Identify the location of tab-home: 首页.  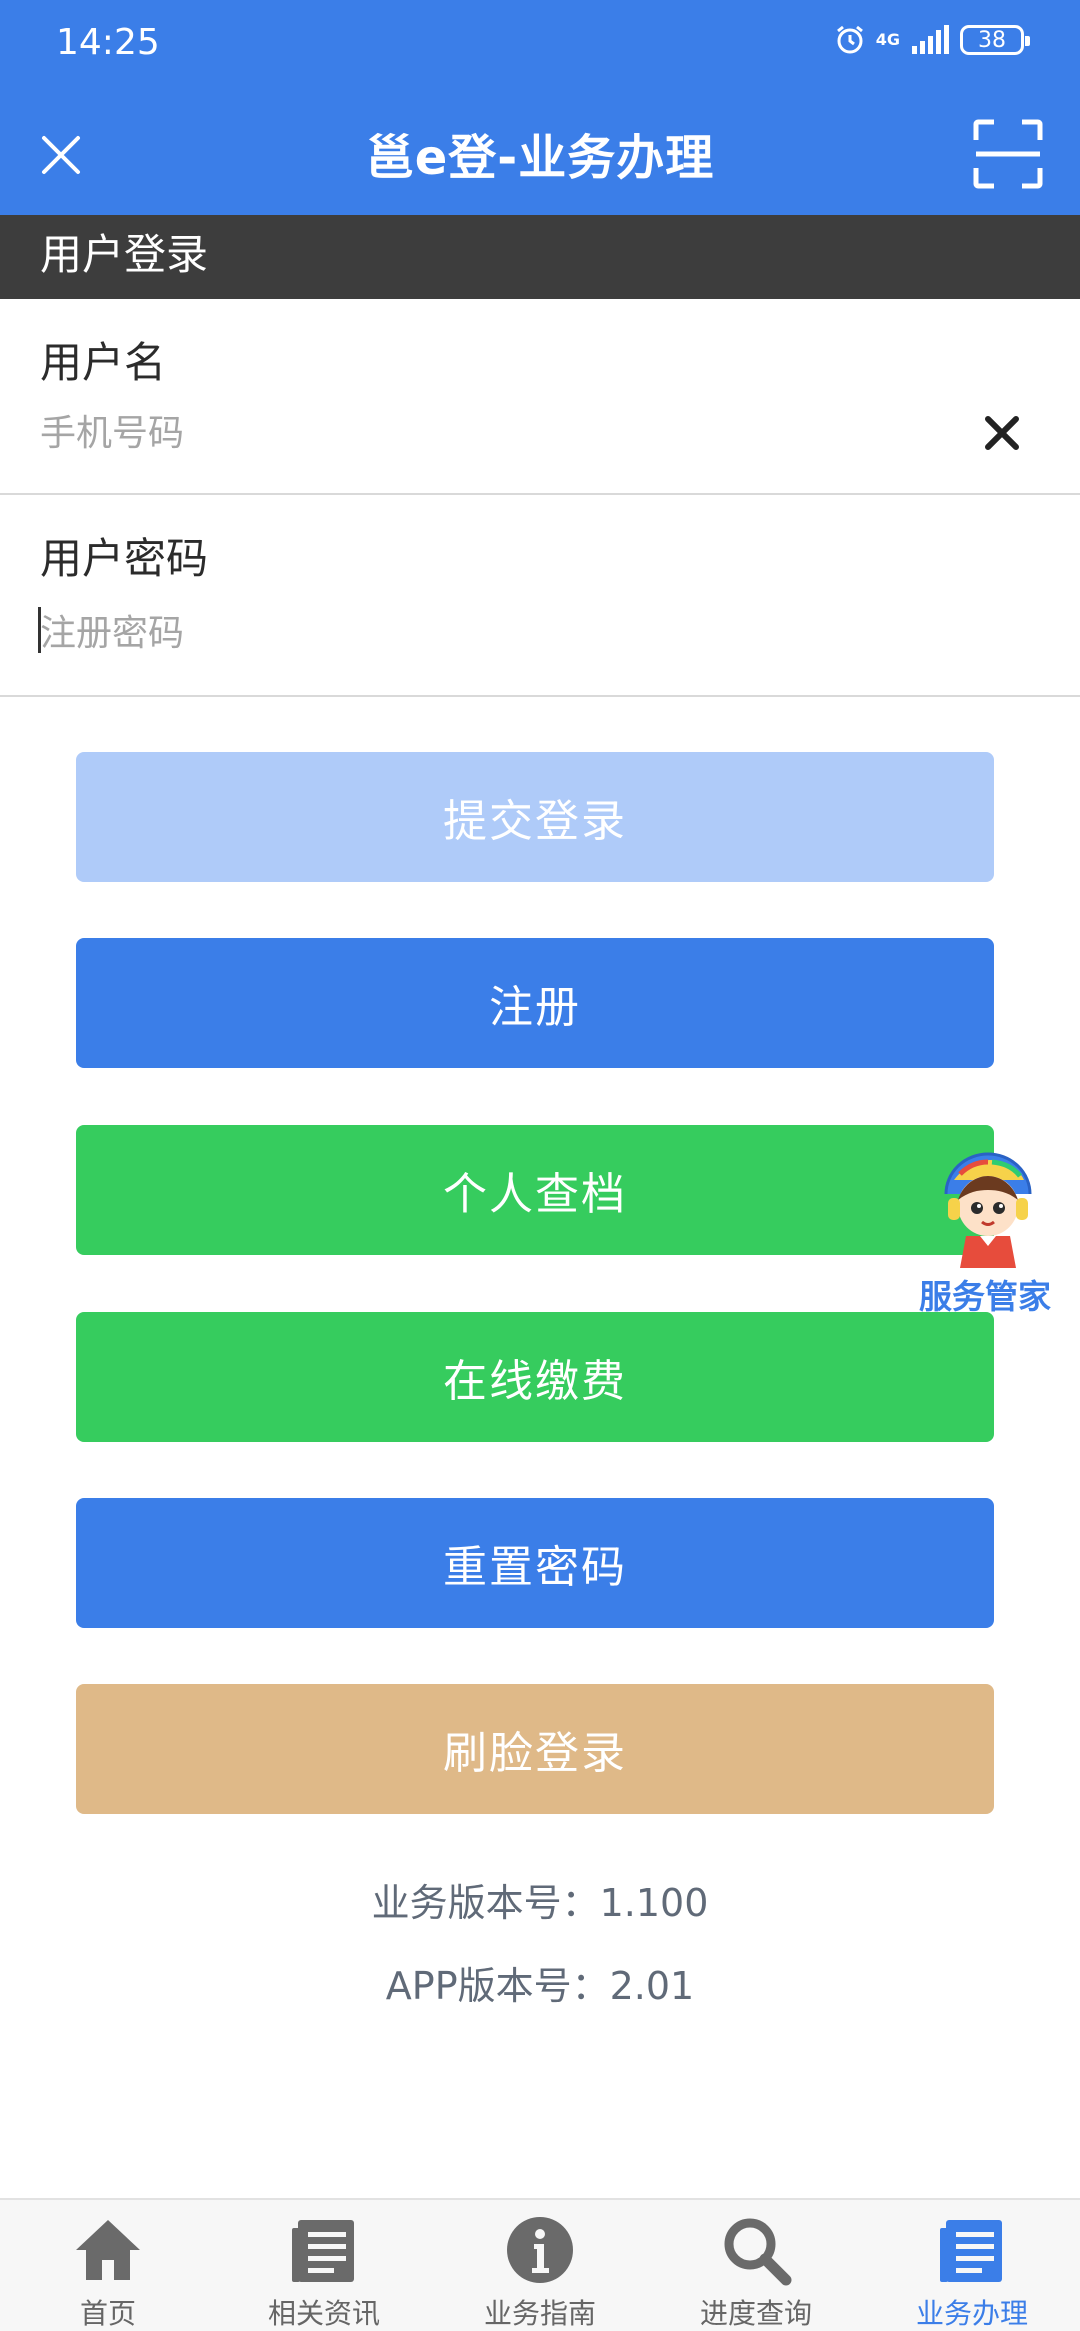
(108, 2265).